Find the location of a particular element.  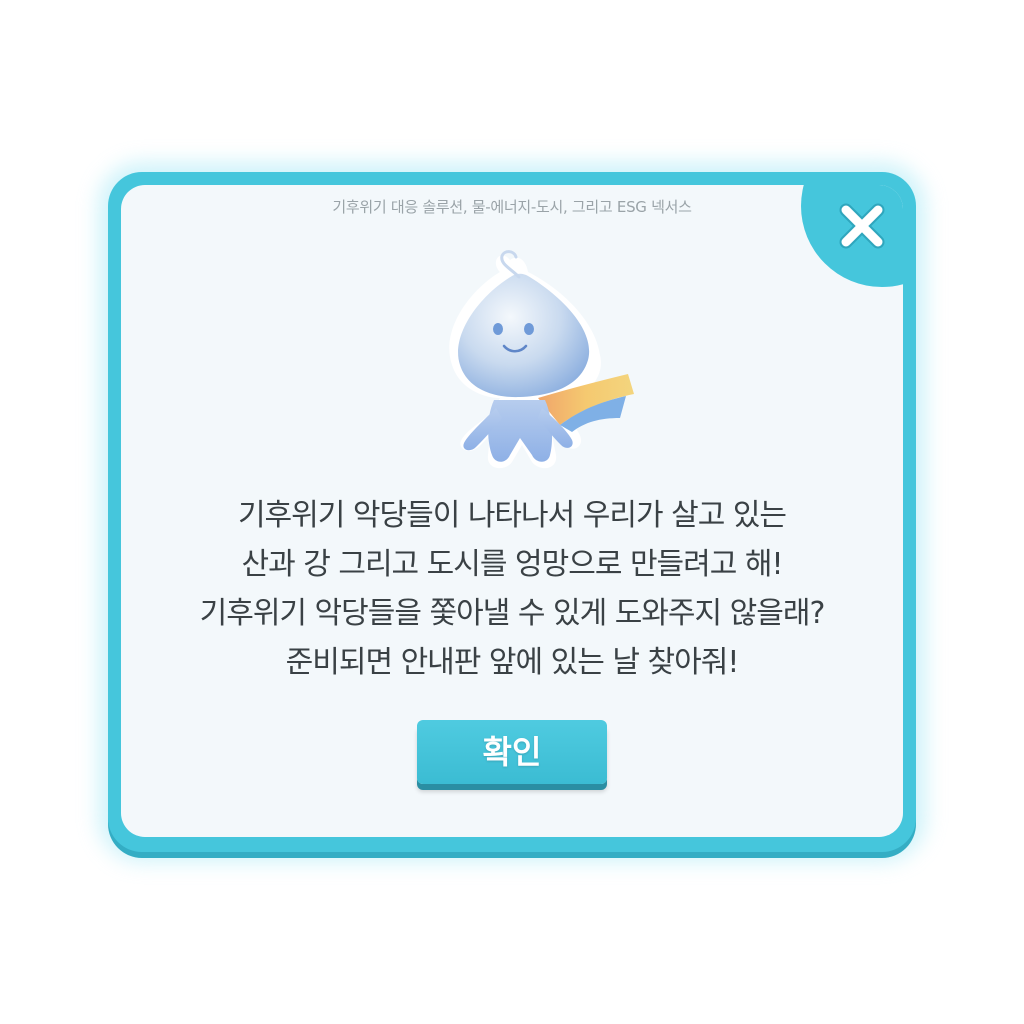

message-line: 기후위기 악당들이 나타나서 우리가 살고 있는 is located at coordinates (512, 515).